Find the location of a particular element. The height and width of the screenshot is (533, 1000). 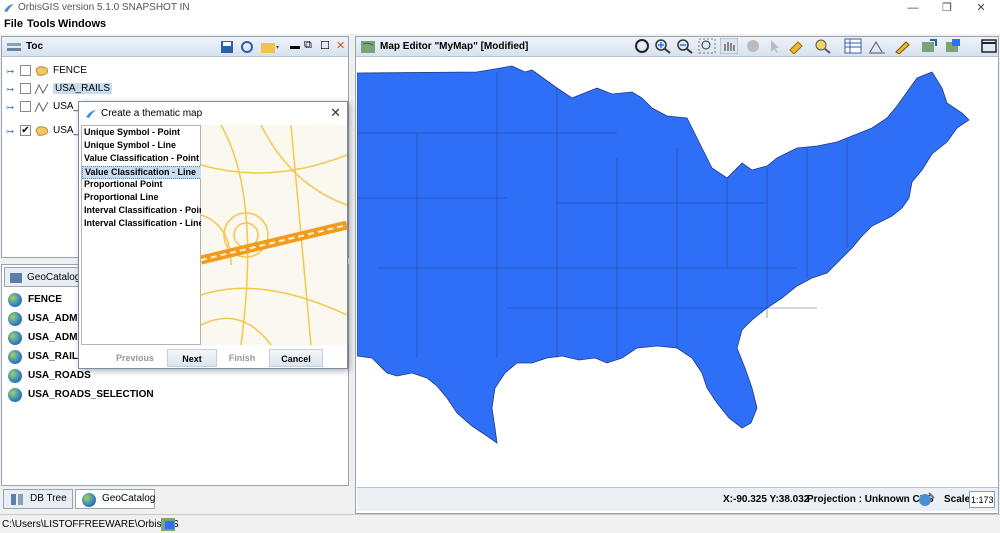

info-tool-icon is located at coordinates (753, 46).